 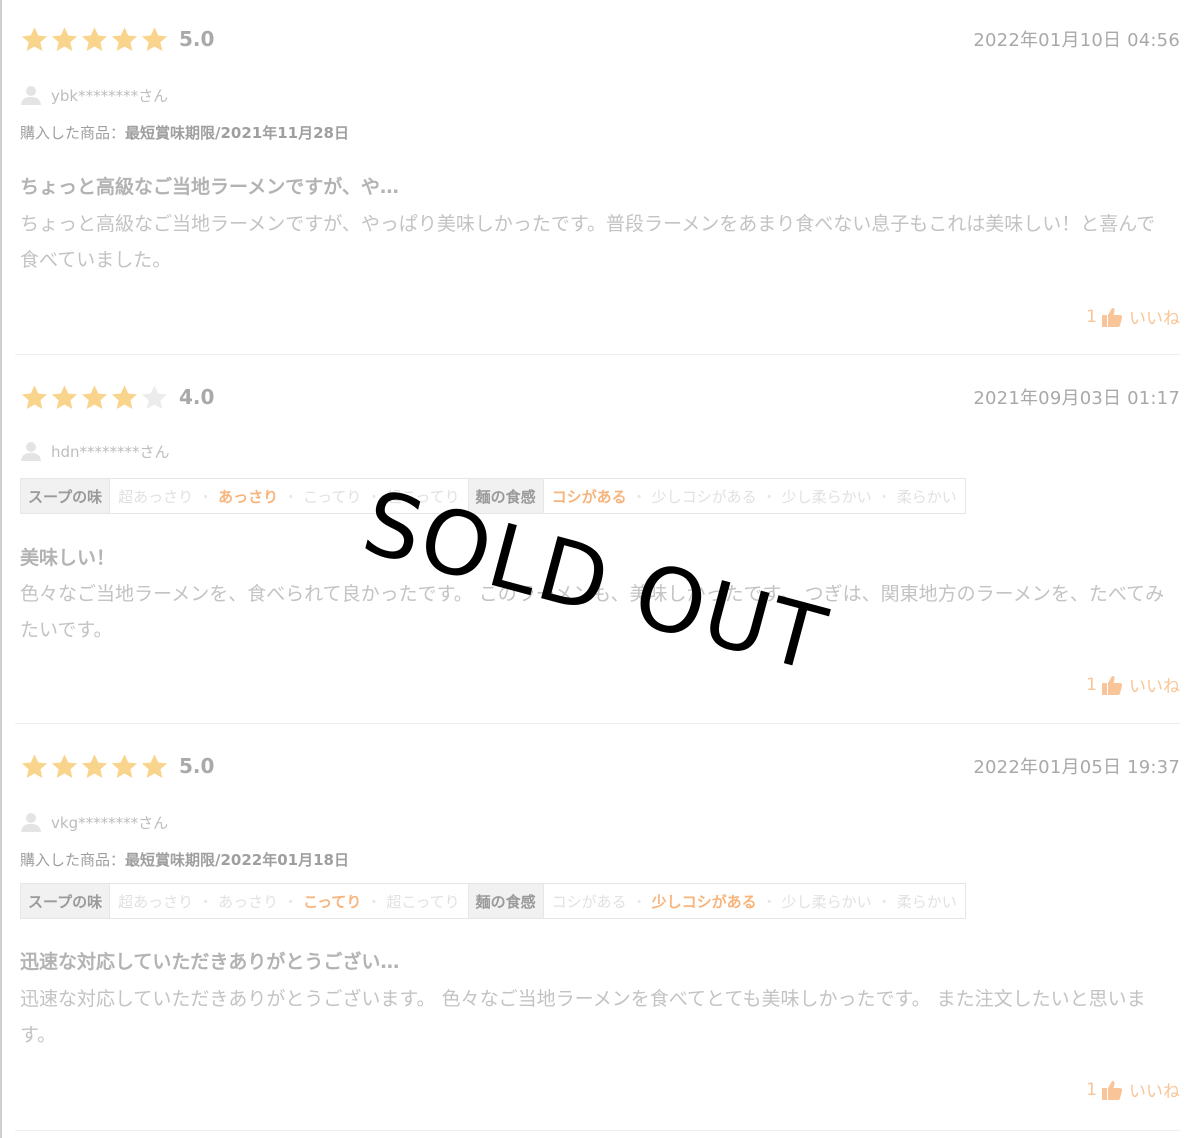 I want to click on review-date: 2022年01月10日 04:56, so click(x=1076, y=40).